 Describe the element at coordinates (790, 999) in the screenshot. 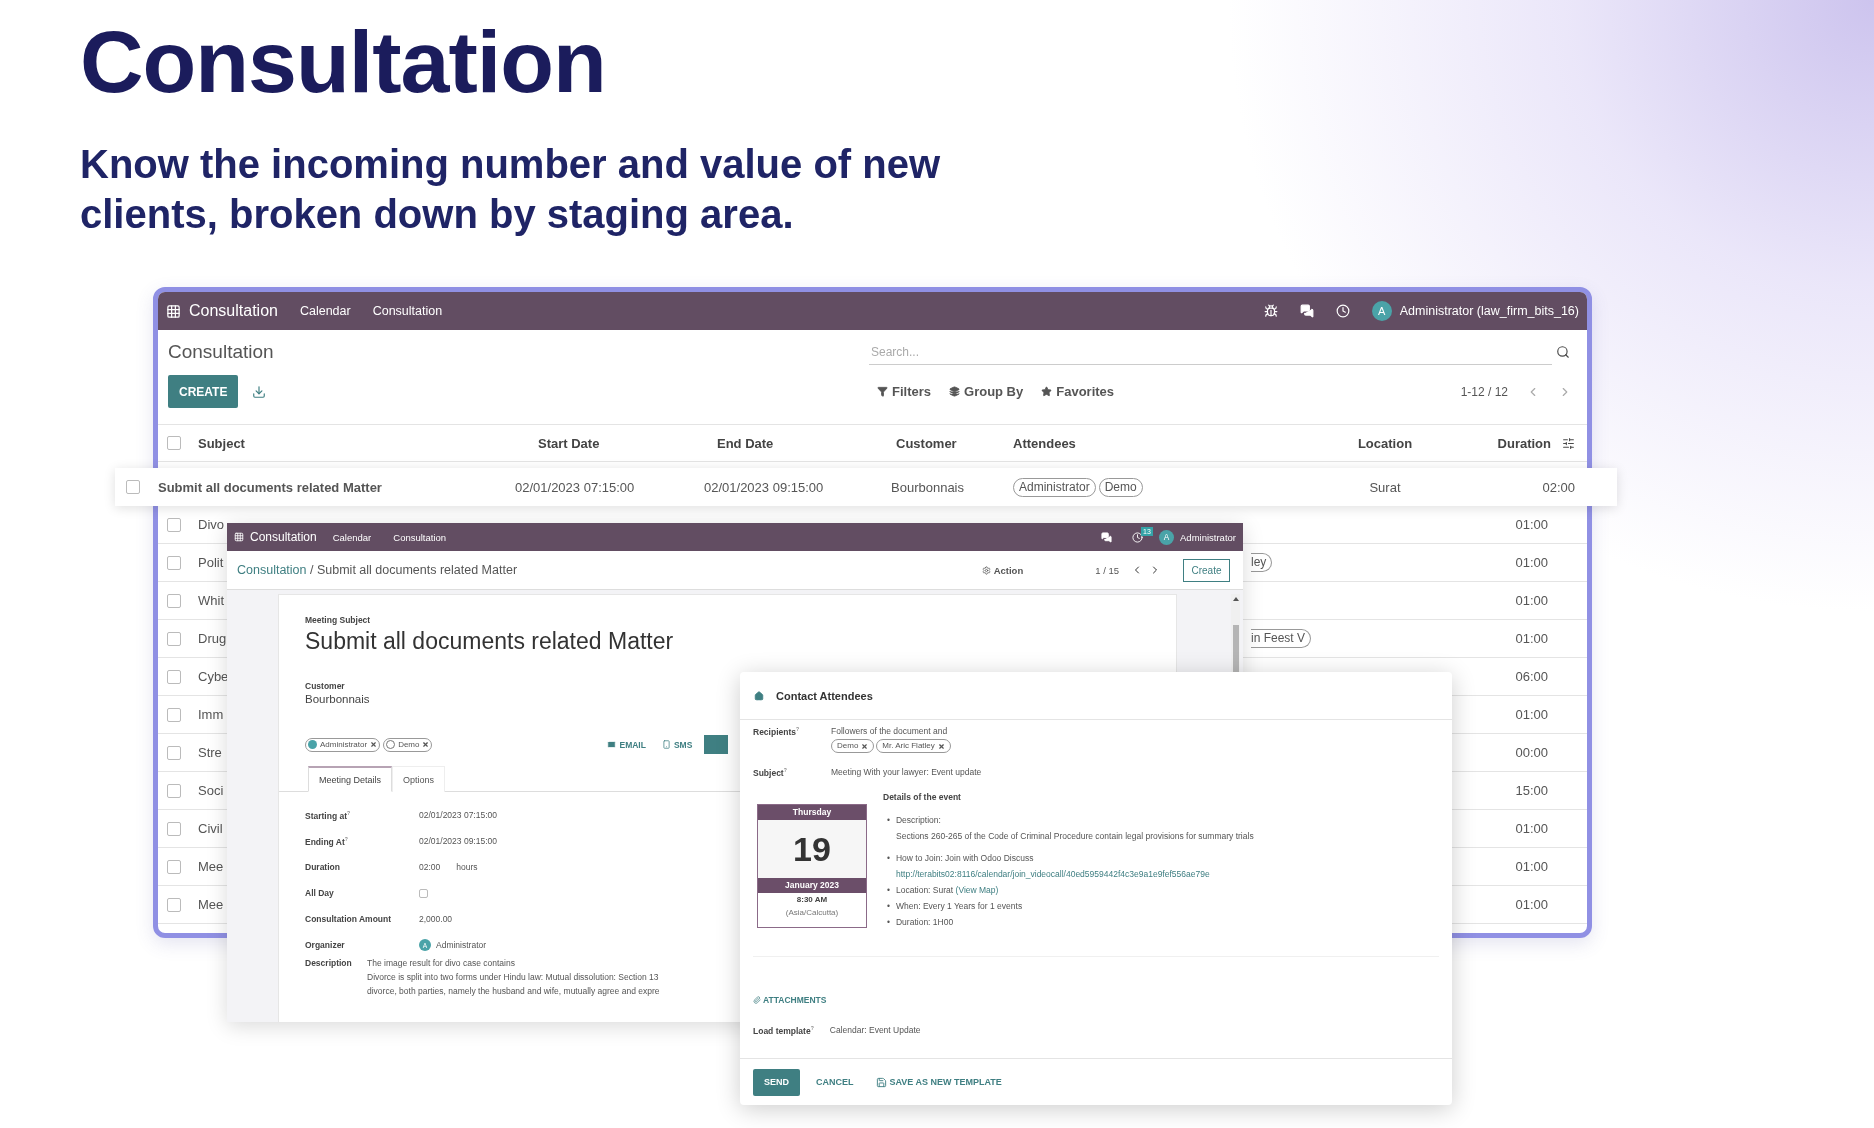

I see `attachments-button: ATTACHMENTS` at that location.